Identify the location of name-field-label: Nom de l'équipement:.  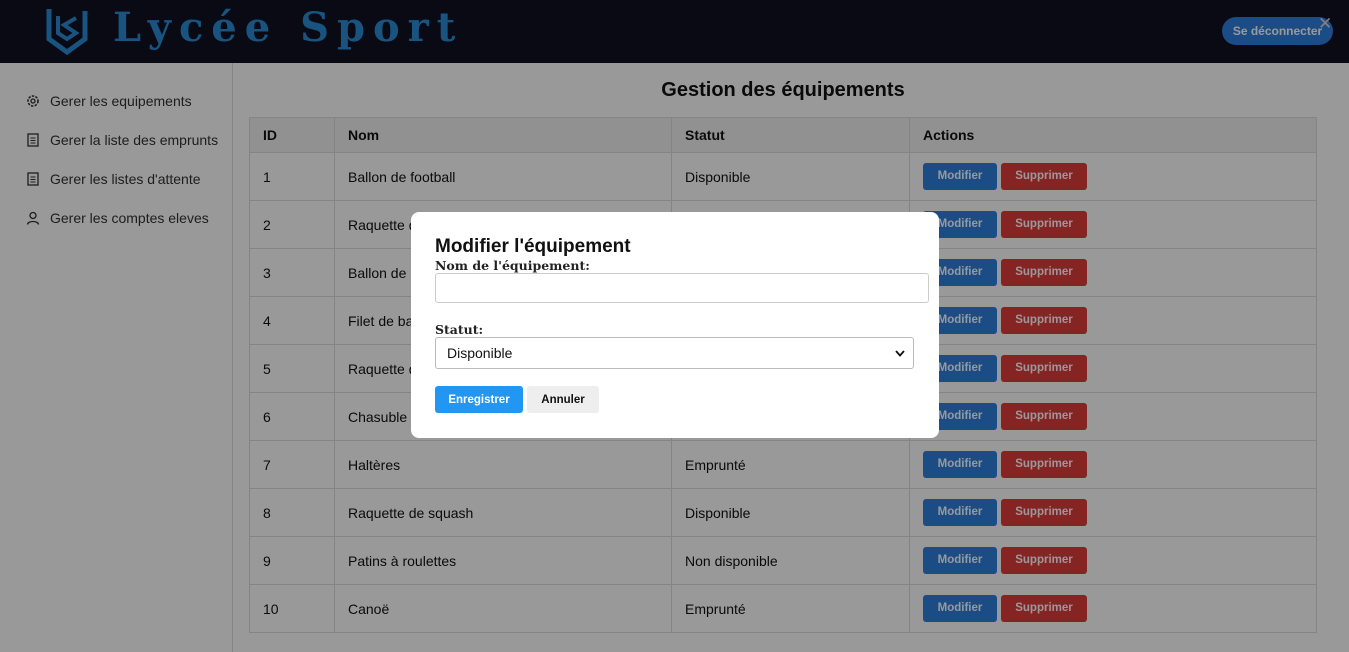
(512, 265).